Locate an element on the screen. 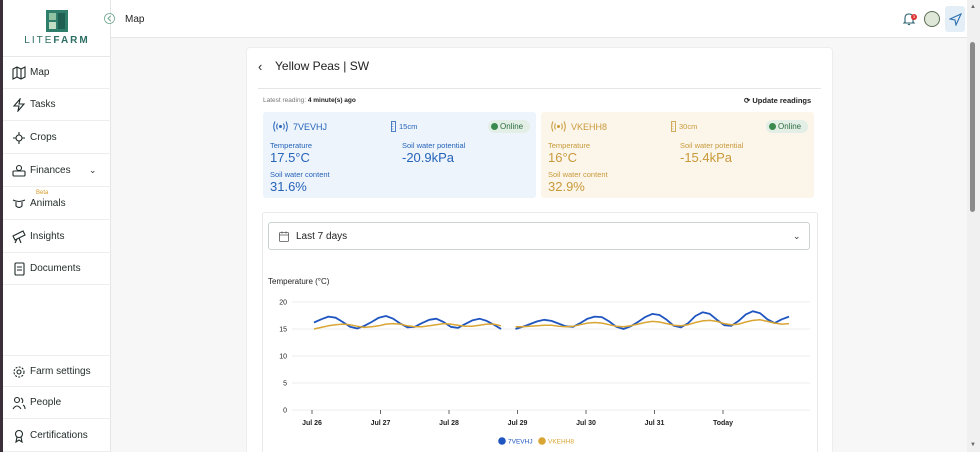  sidebar-item-label: Animals is located at coordinates (48, 203).